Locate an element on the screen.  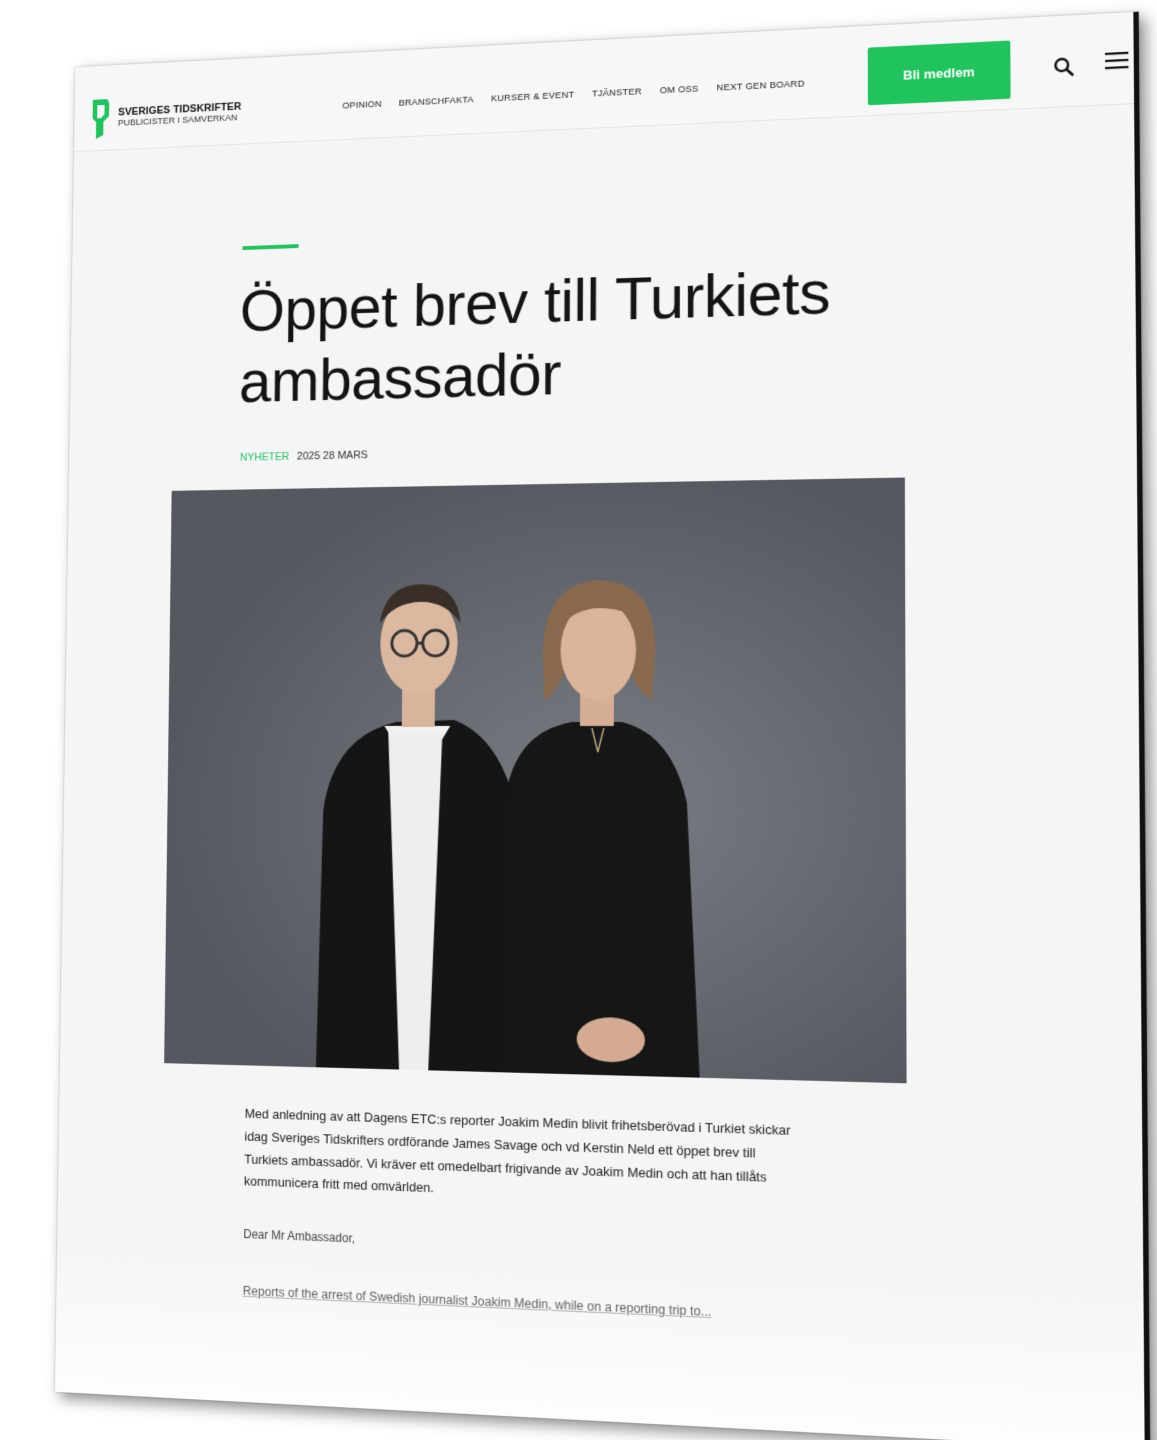
search-icon is located at coordinates (1063, 66).